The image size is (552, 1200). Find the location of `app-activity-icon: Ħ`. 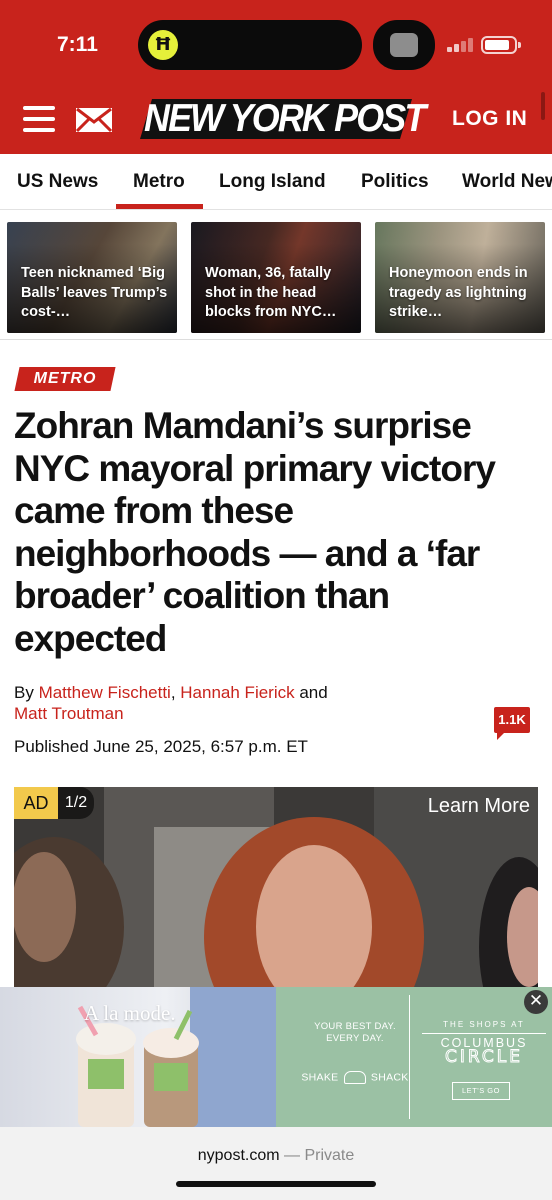

app-activity-icon: Ħ is located at coordinates (163, 45).